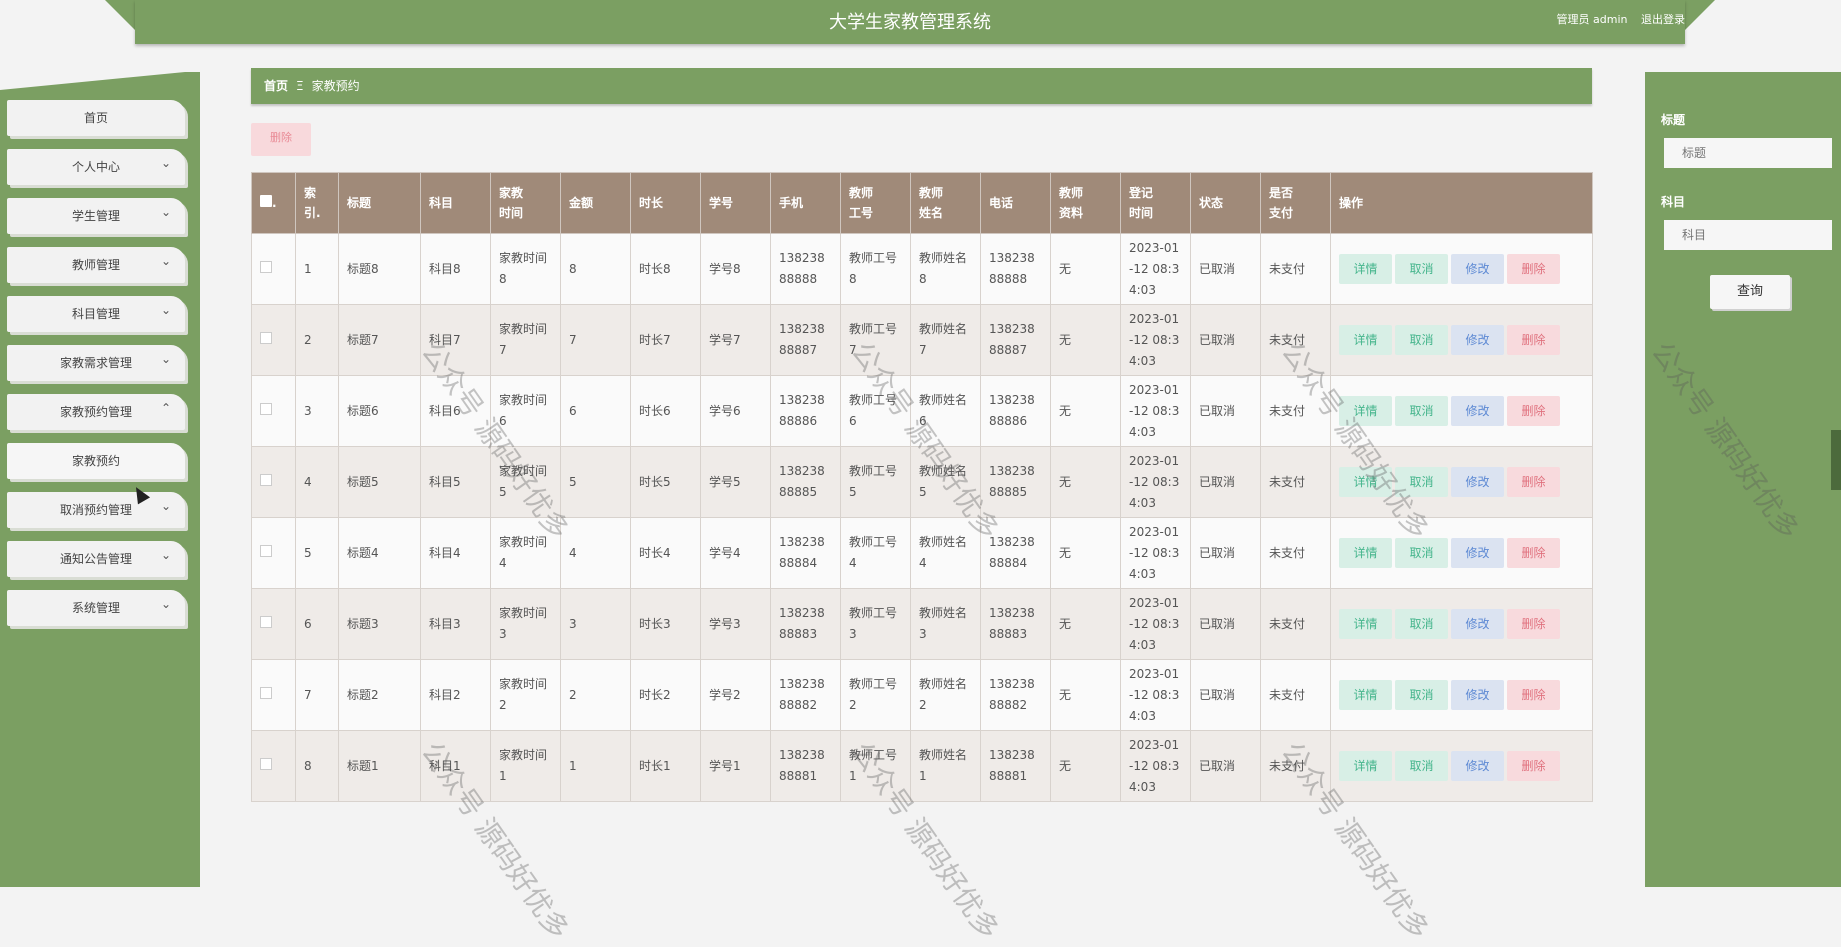 The width and height of the screenshot is (1841, 947). What do you see at coordinates (1748, 153) in the screenshot?
I see `title-search-input` at bounding box center [1748, 153].